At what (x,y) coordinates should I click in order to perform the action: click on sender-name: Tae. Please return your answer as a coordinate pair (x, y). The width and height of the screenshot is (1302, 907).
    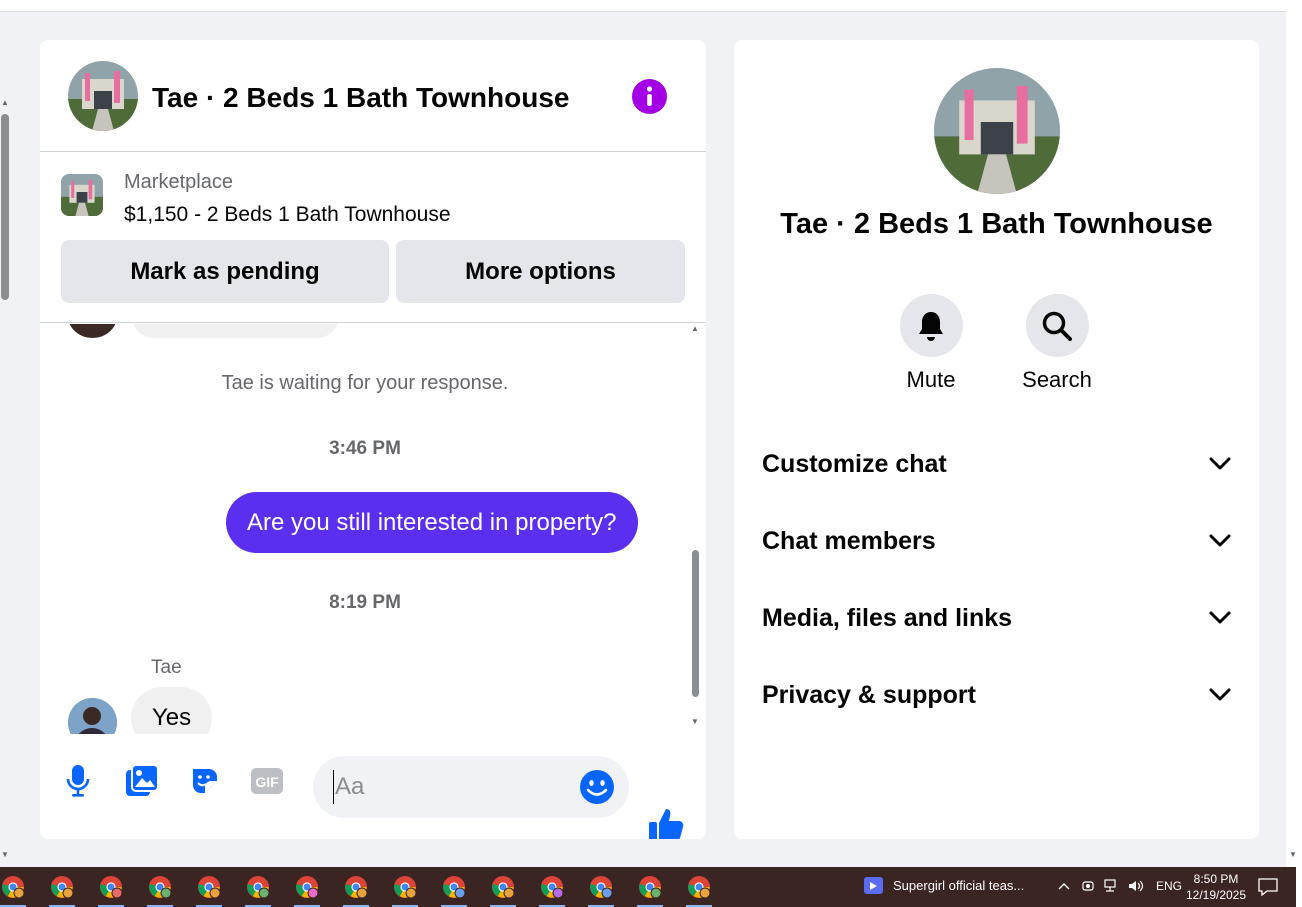
    Looking at the image, I should click on (166, 667).